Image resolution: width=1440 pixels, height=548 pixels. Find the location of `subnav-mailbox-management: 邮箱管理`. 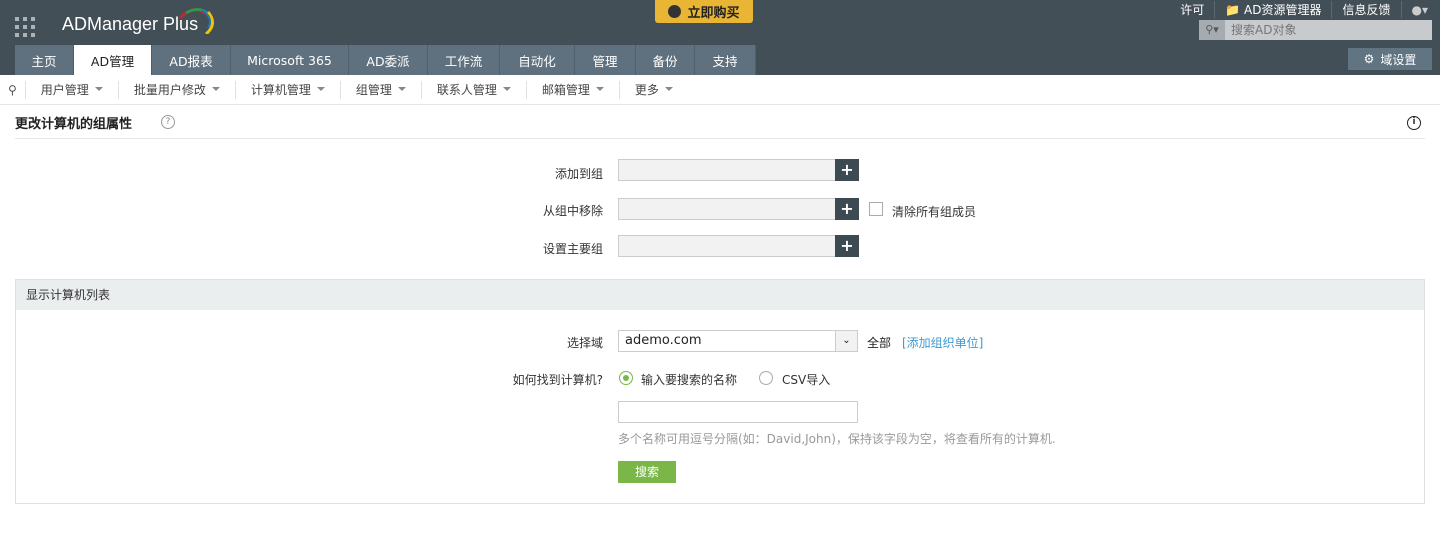

subnav-mailbox-management: 邮箱管理 is located at coordinates (572, 89).